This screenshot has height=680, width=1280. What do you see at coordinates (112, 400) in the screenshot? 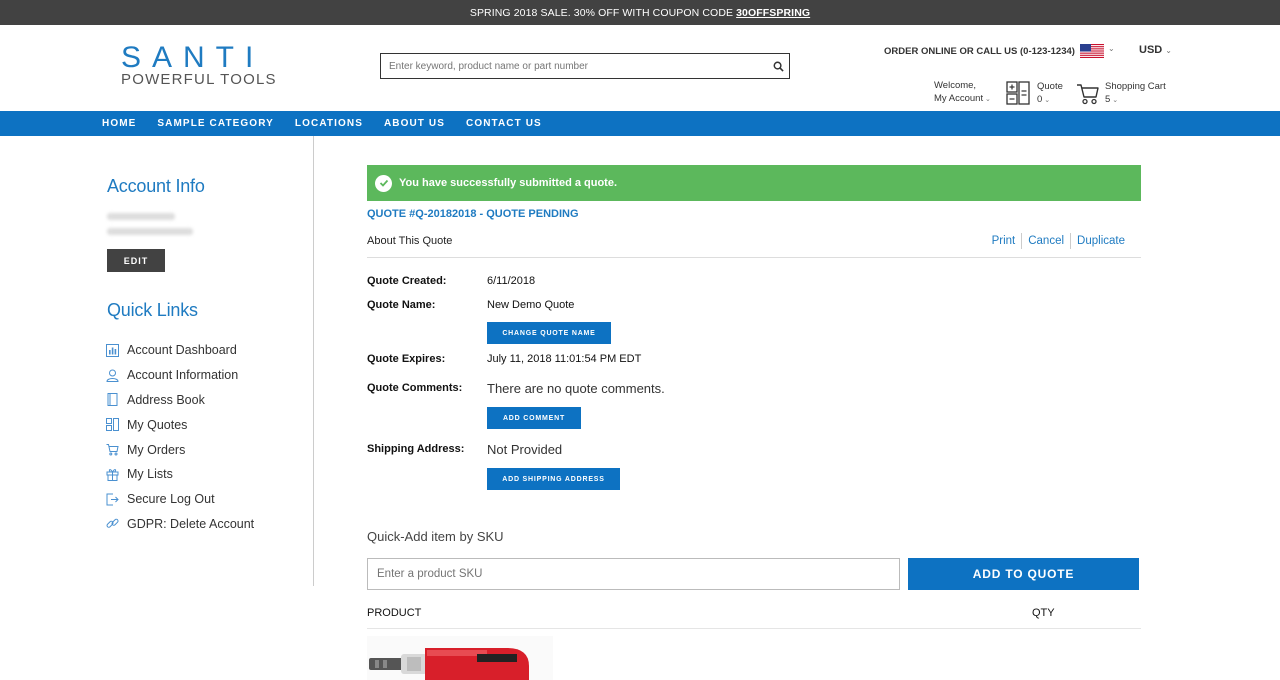
I see `book-icon` at bounding box center [112, 400].